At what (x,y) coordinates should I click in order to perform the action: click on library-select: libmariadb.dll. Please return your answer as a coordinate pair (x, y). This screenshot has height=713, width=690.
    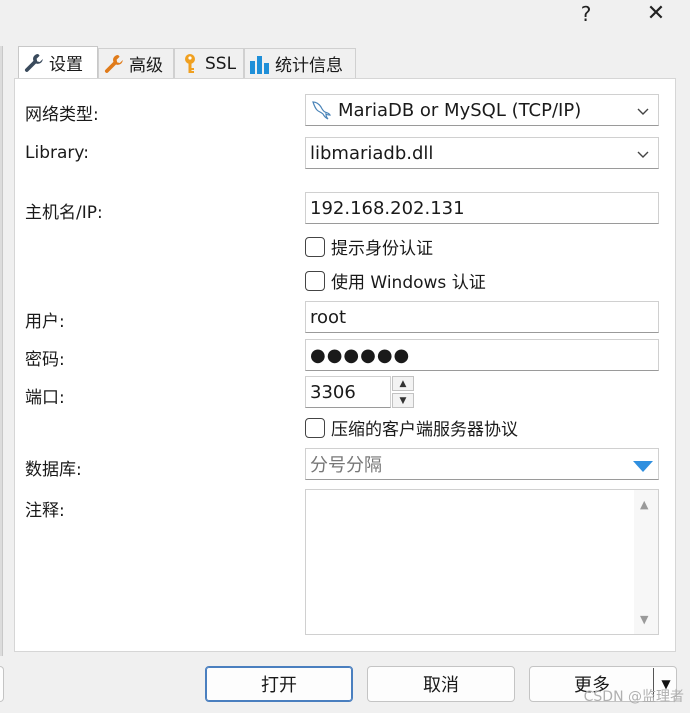
    Looking at the image, I should click on (482, 153).